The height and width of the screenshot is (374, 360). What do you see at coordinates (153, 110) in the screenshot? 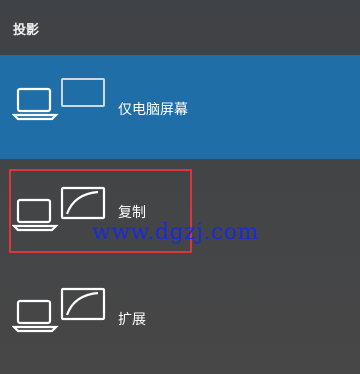
I see `option-label: 仅电脑屏幕` at bounding box center [153, 110].